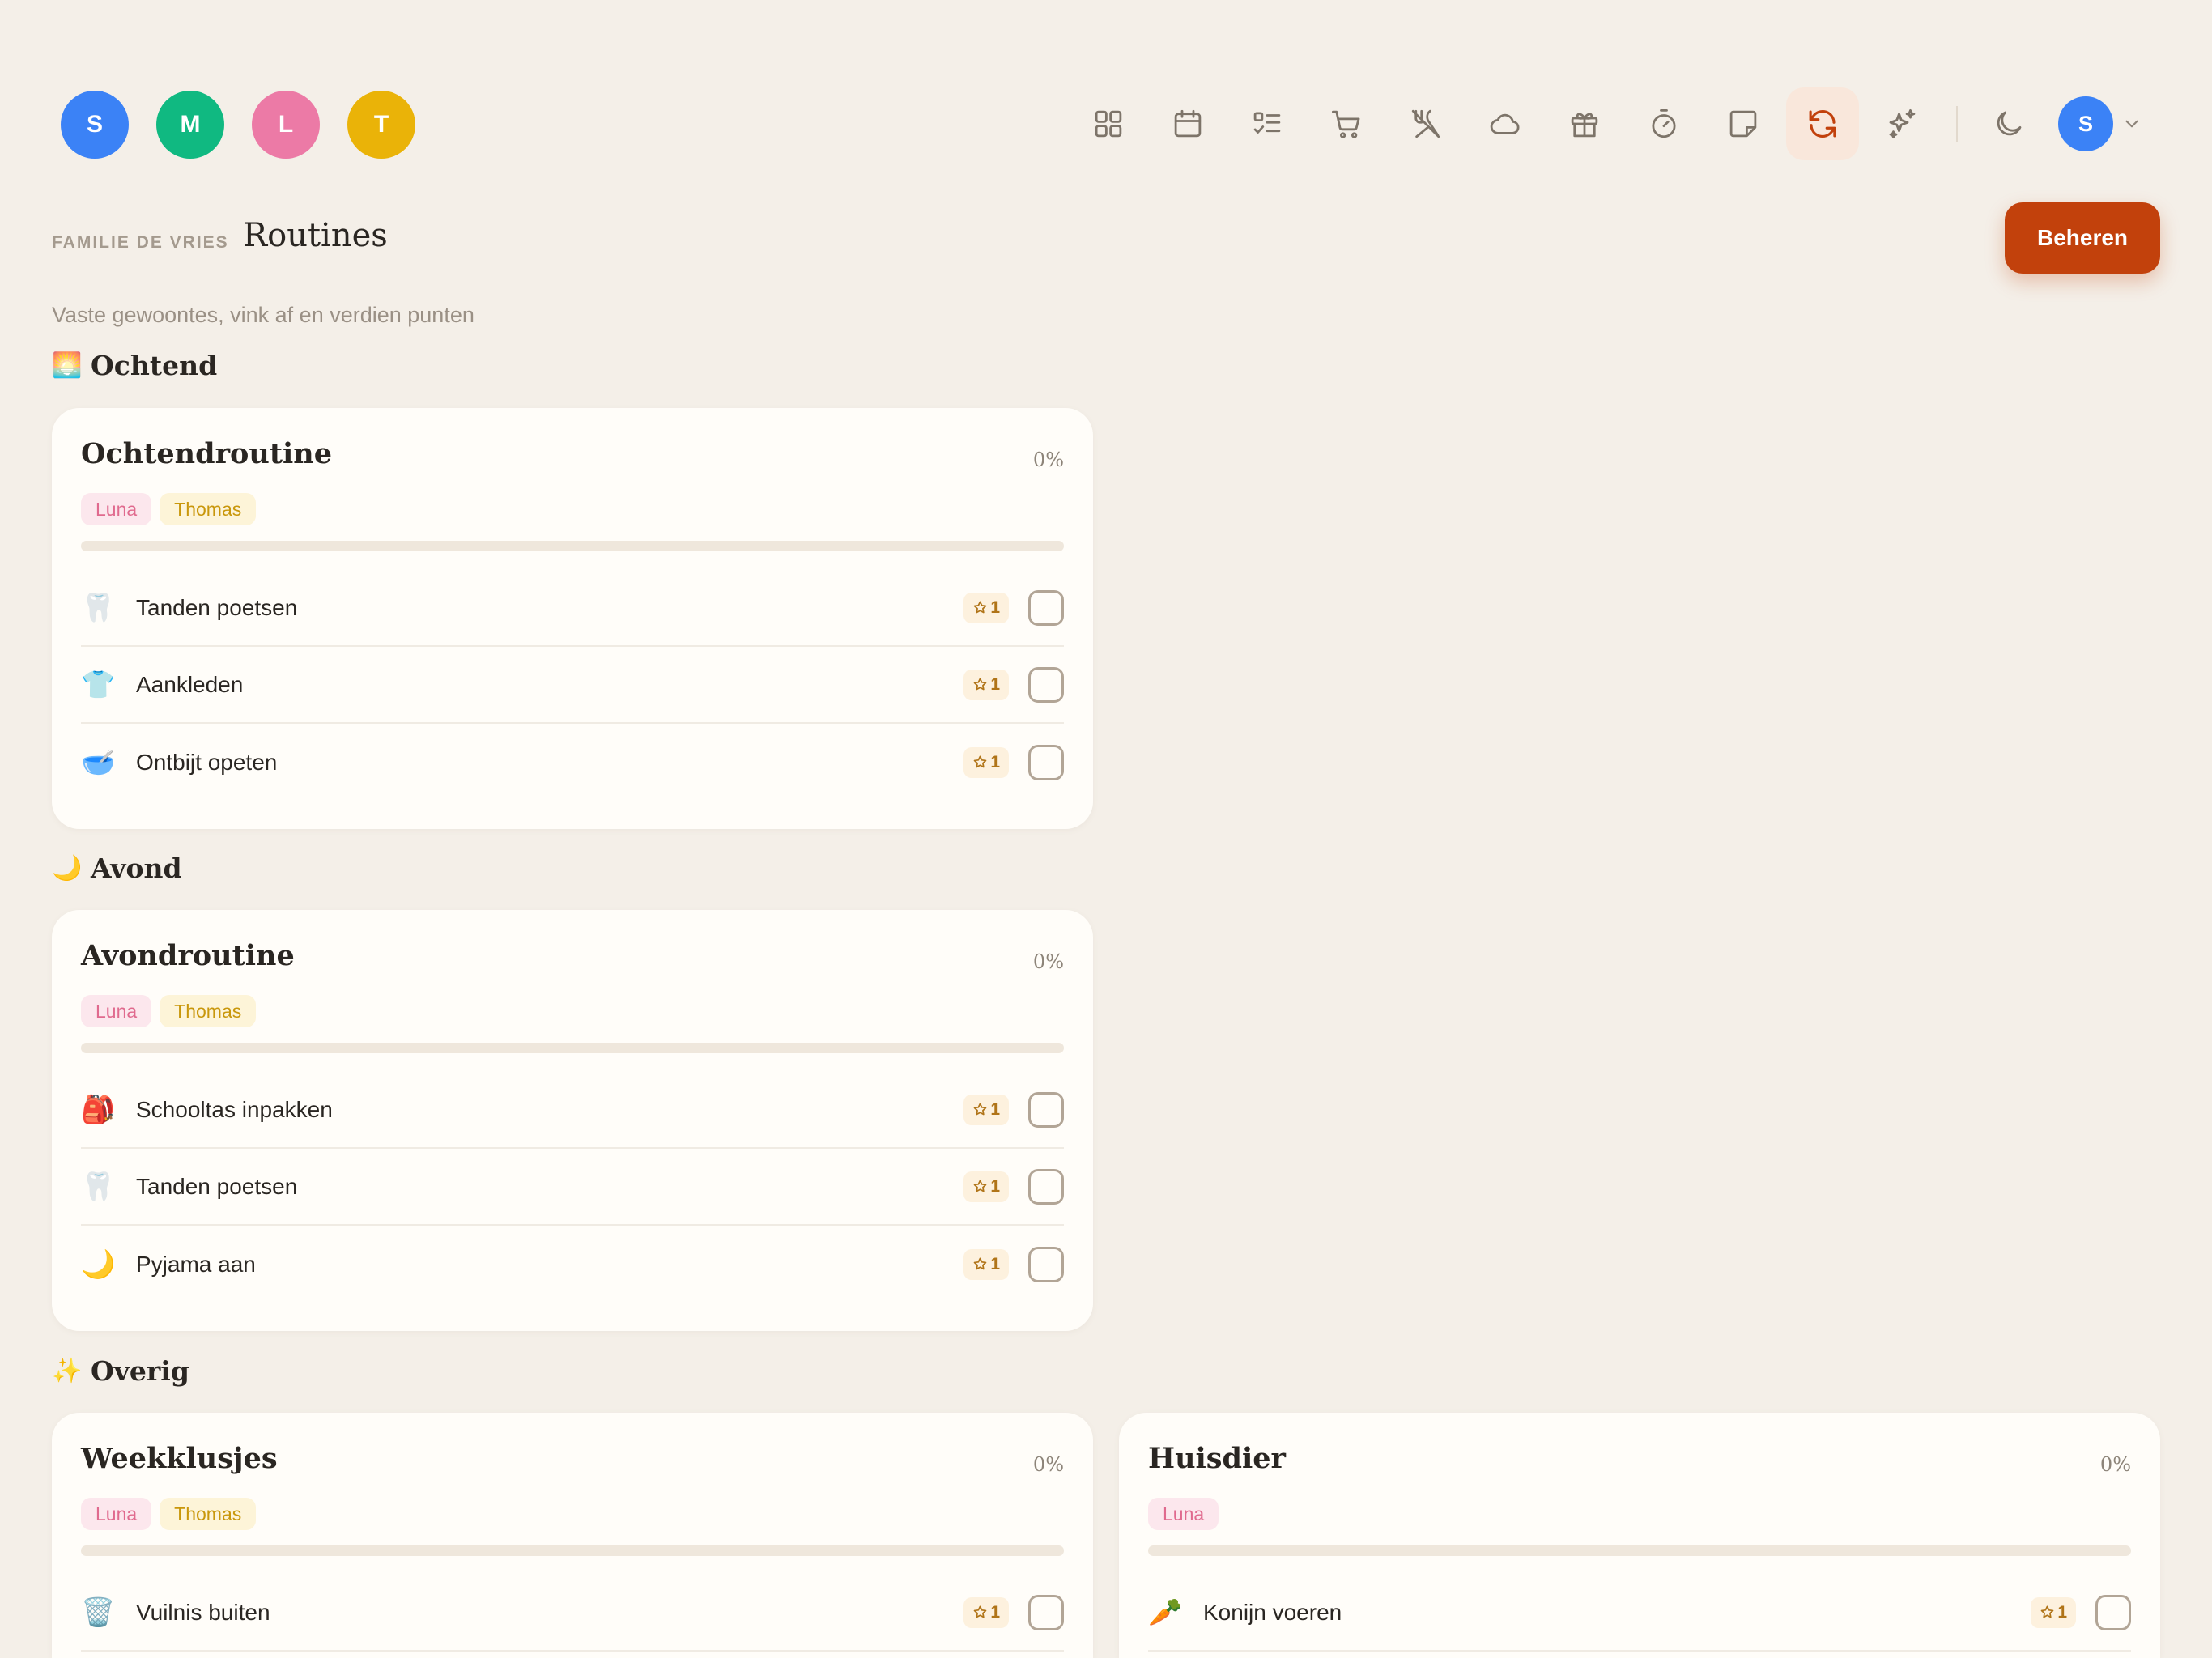 The width and height of the screenshot is (2212, 1658). Describe the element at coordinates (1106, 85) in the screenshot. I see `top-bar: S M L T S` at that location.